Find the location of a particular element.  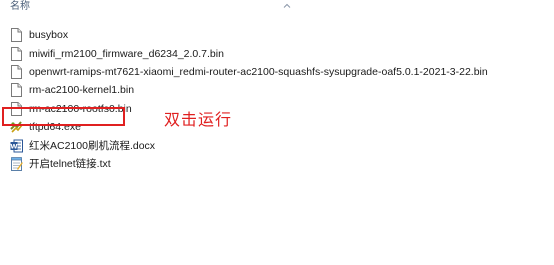

file-name: rm-ac2100-kernel1.bin is located at coordinates (82, 90).